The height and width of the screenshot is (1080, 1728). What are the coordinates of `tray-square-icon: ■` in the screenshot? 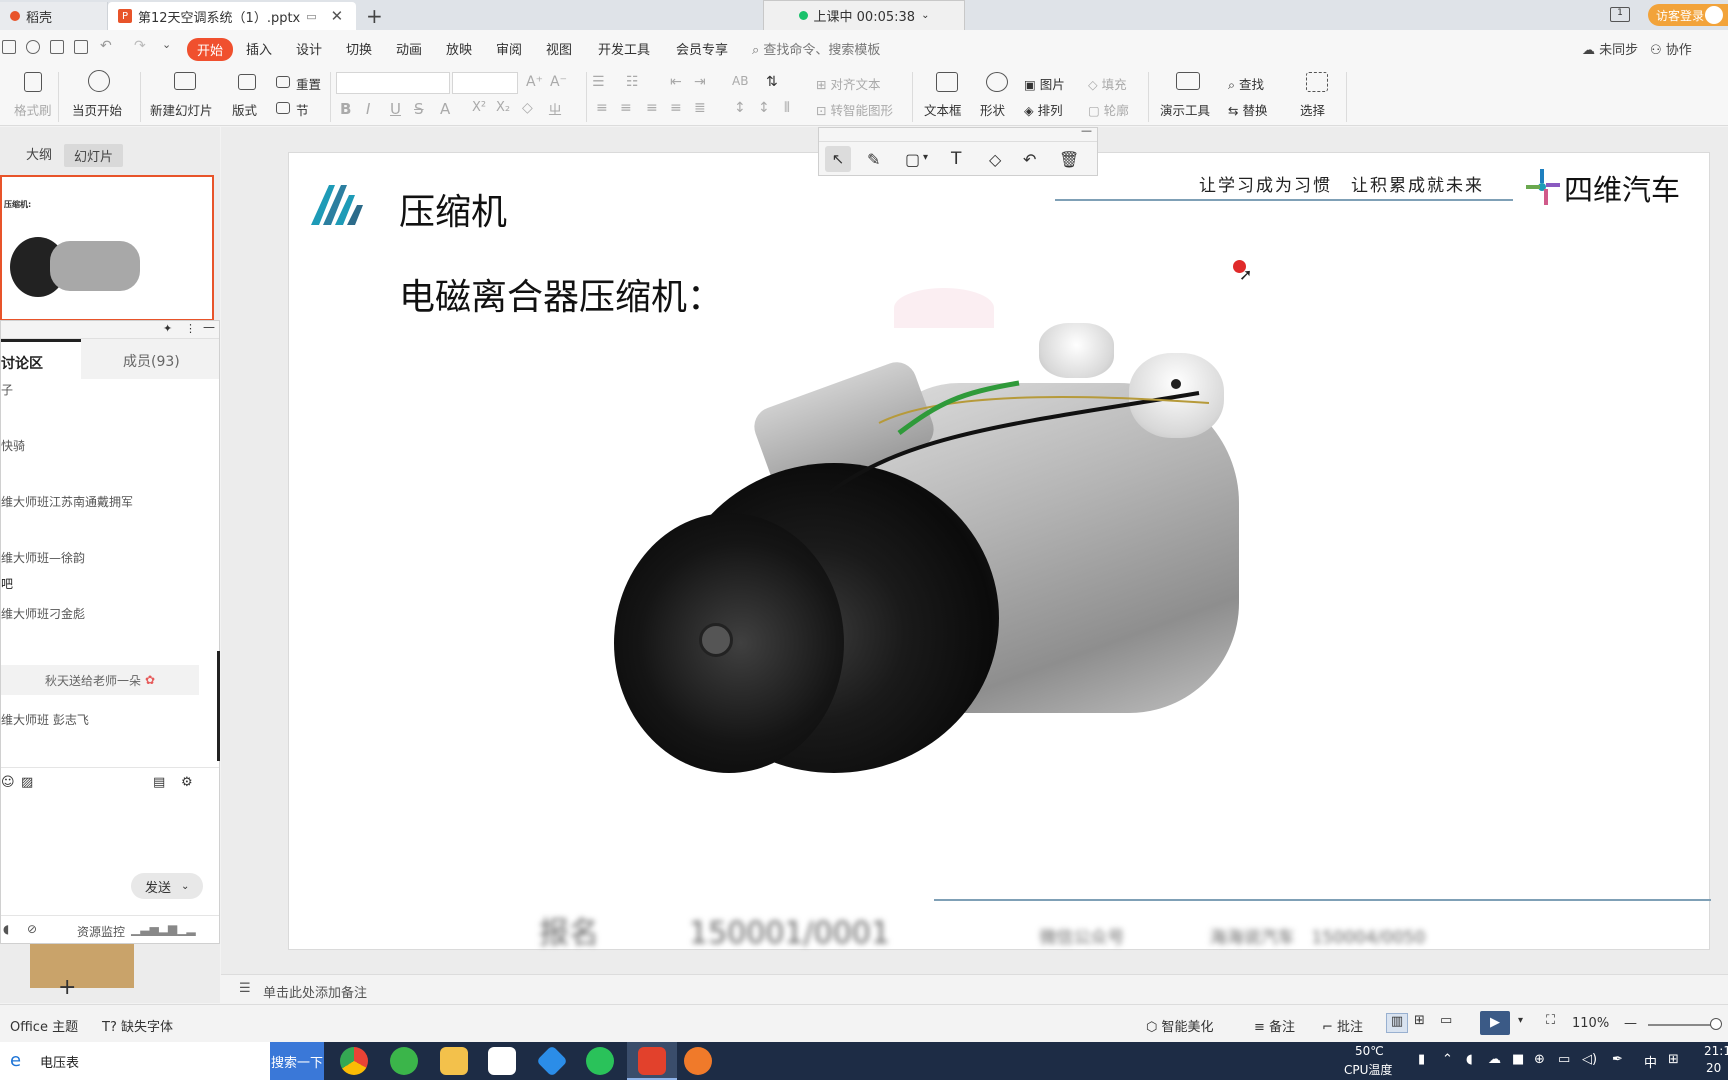 It's located at (1518, 1059).